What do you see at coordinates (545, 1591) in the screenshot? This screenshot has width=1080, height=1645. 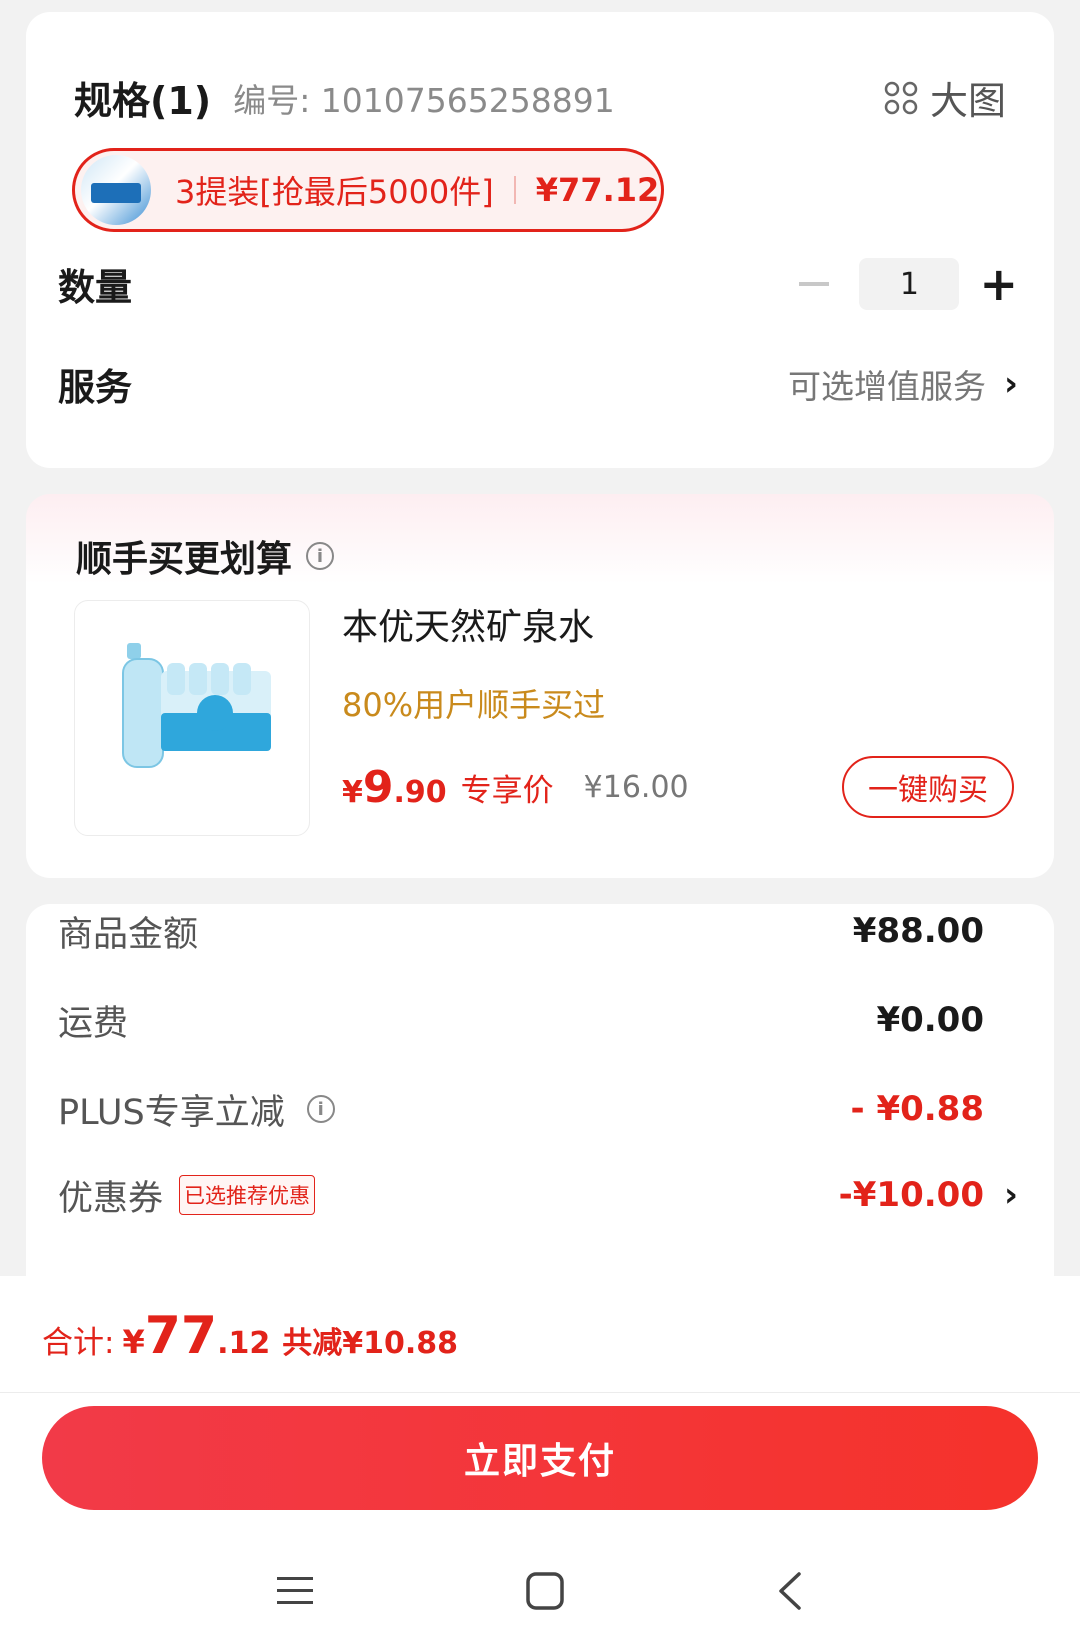 I see `home-icon` at bounding box center [545, 1591].